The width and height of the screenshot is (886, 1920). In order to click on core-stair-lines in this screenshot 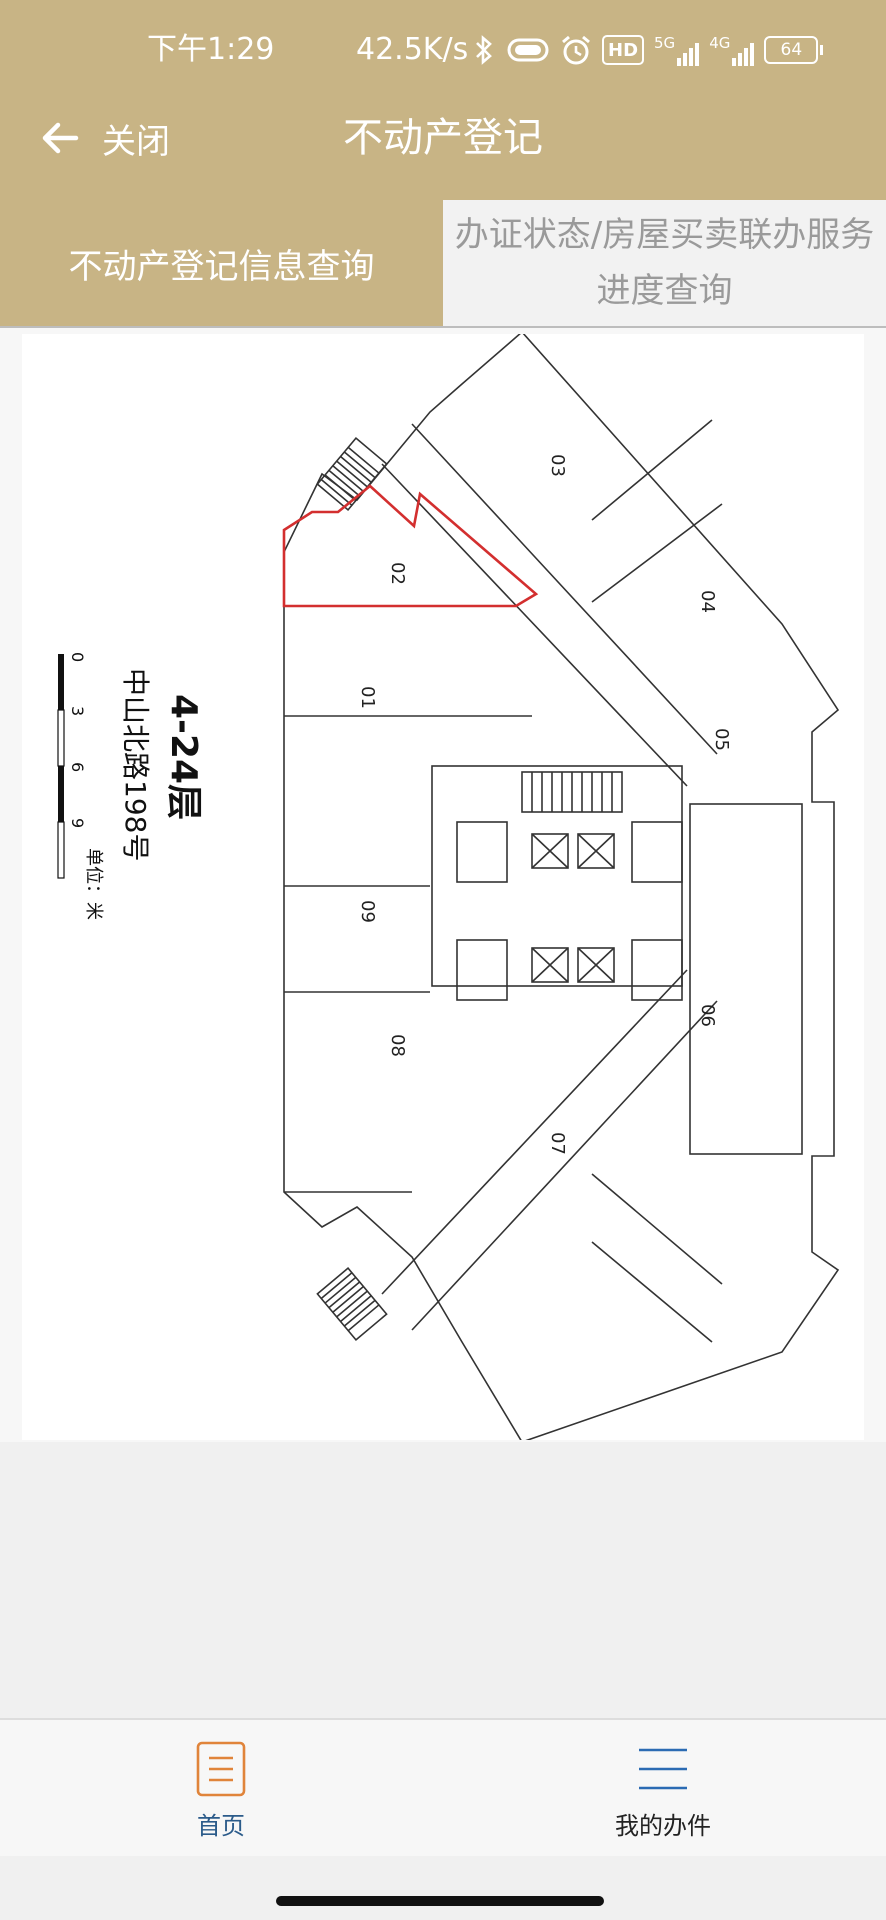, I will do `click(572, 792)`.